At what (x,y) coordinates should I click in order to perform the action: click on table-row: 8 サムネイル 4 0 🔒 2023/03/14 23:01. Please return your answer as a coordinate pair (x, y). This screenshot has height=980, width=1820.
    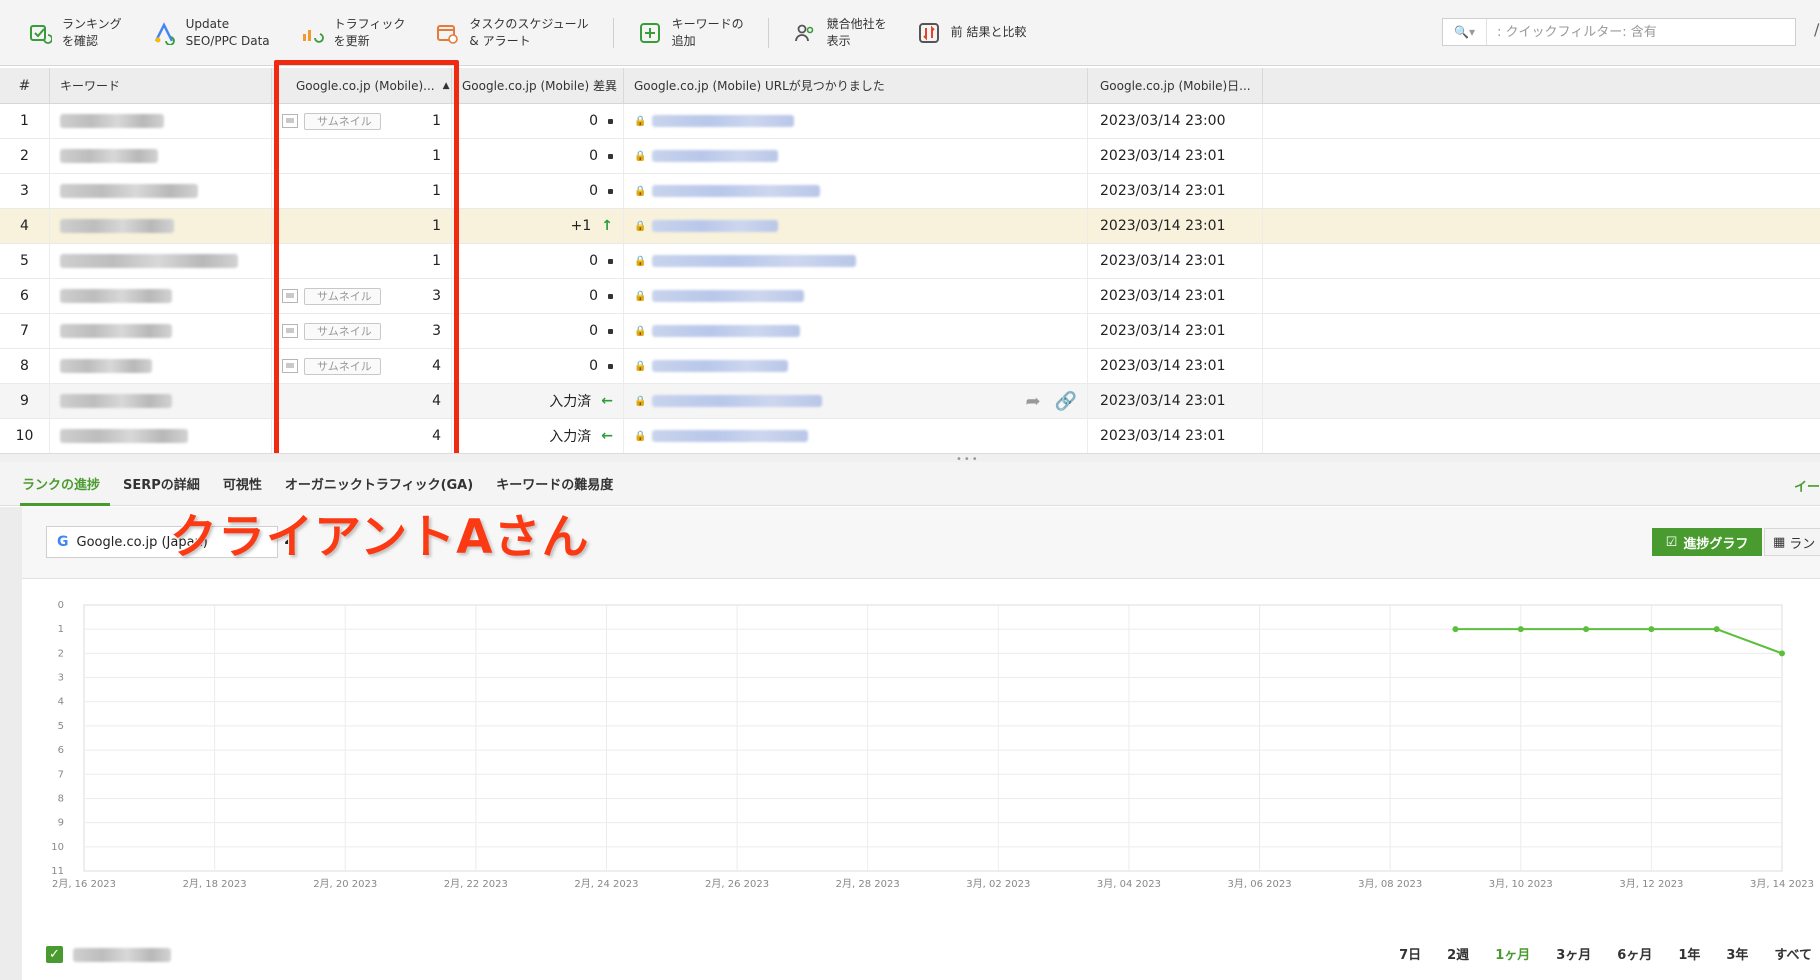
    Looking at the image, I should click on (910, 366).